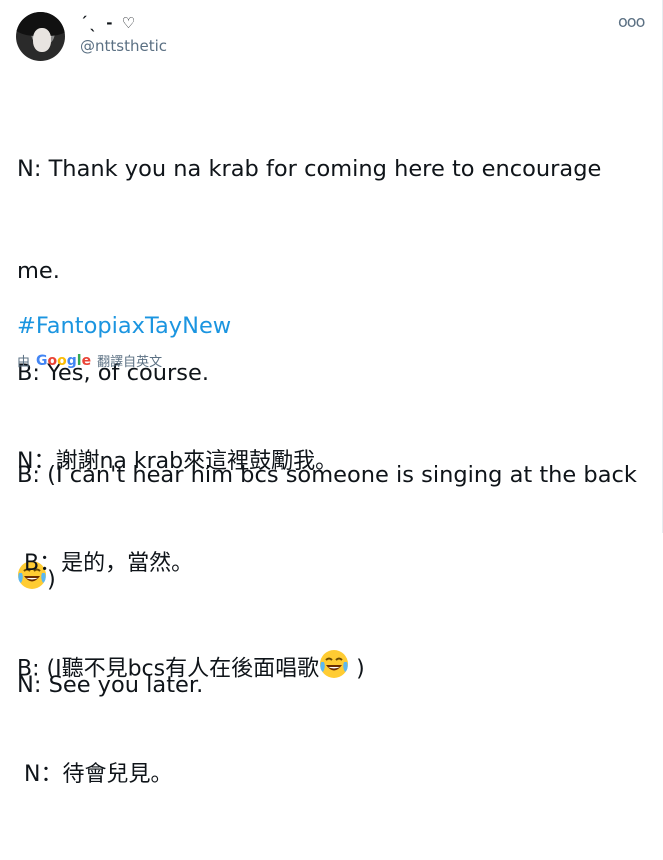  What do you see at coordinates (631, 21) in the screenshot?
I see `more-options-icon: ooo` at bounding box center [631, 21].